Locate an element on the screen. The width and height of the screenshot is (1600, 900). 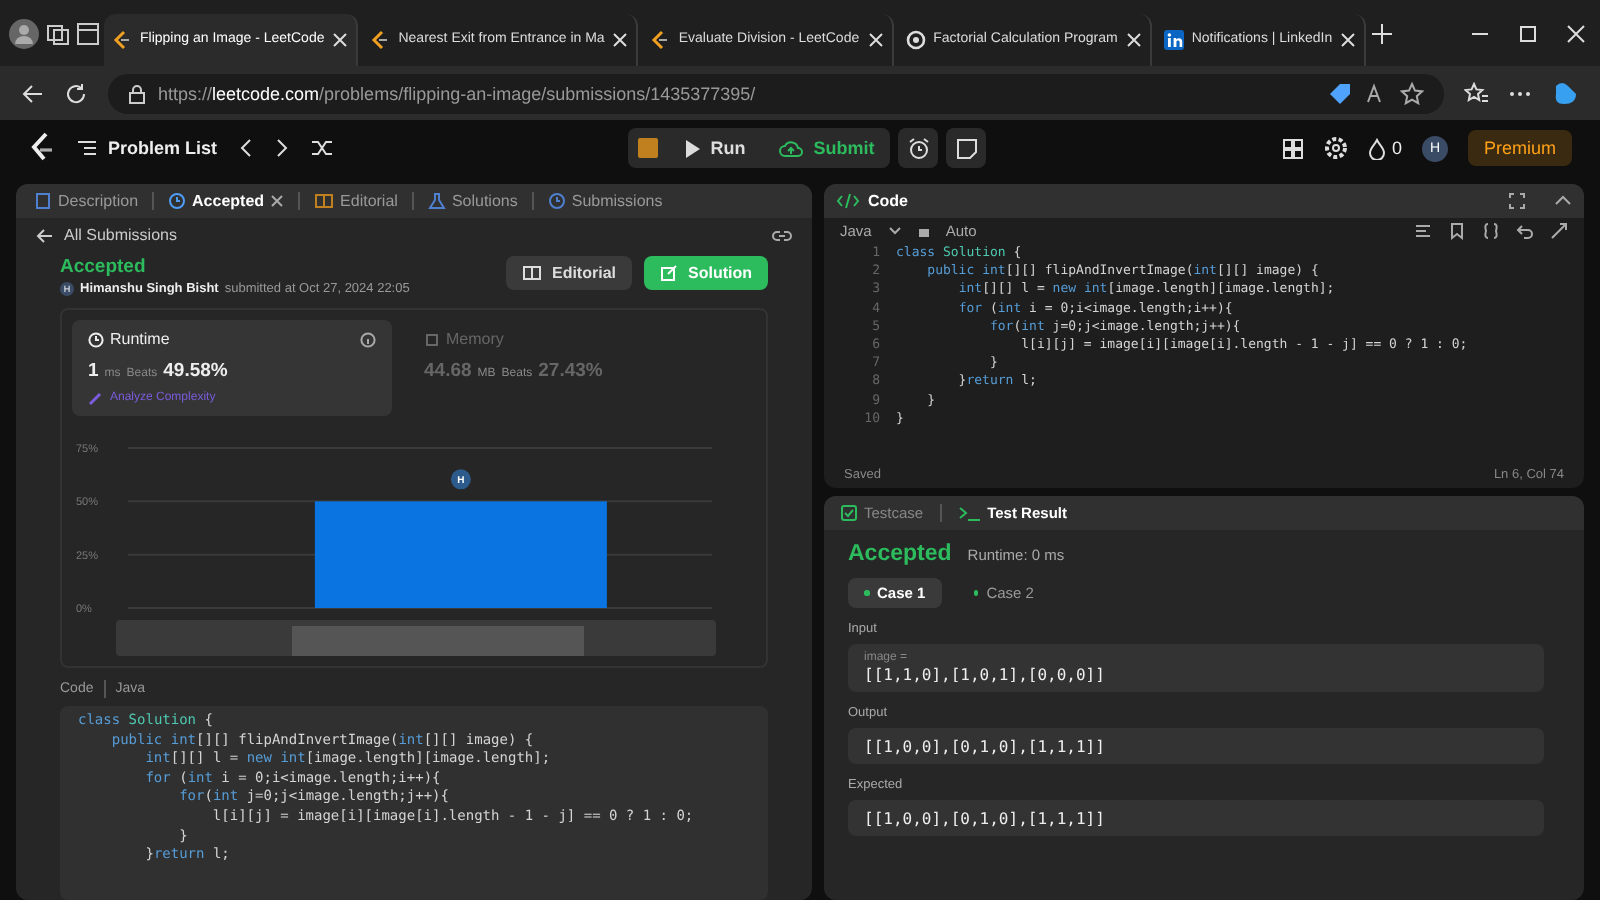
close-icon is located at coordinates (277, 201).